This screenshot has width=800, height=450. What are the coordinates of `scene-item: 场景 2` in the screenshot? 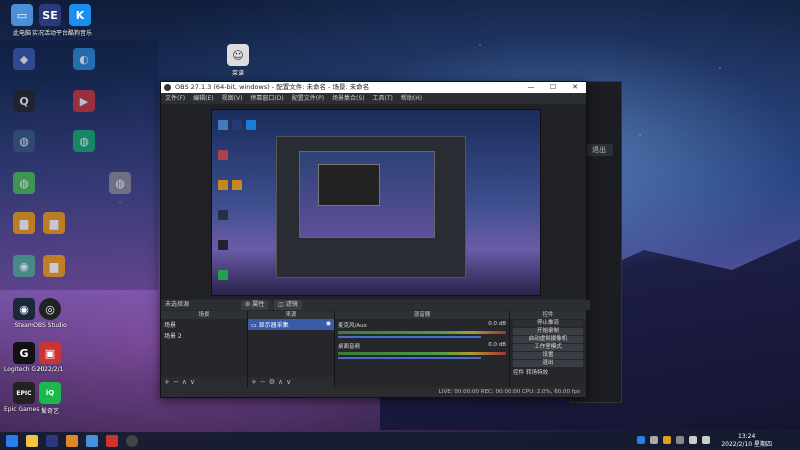 It's located at (204, 335).